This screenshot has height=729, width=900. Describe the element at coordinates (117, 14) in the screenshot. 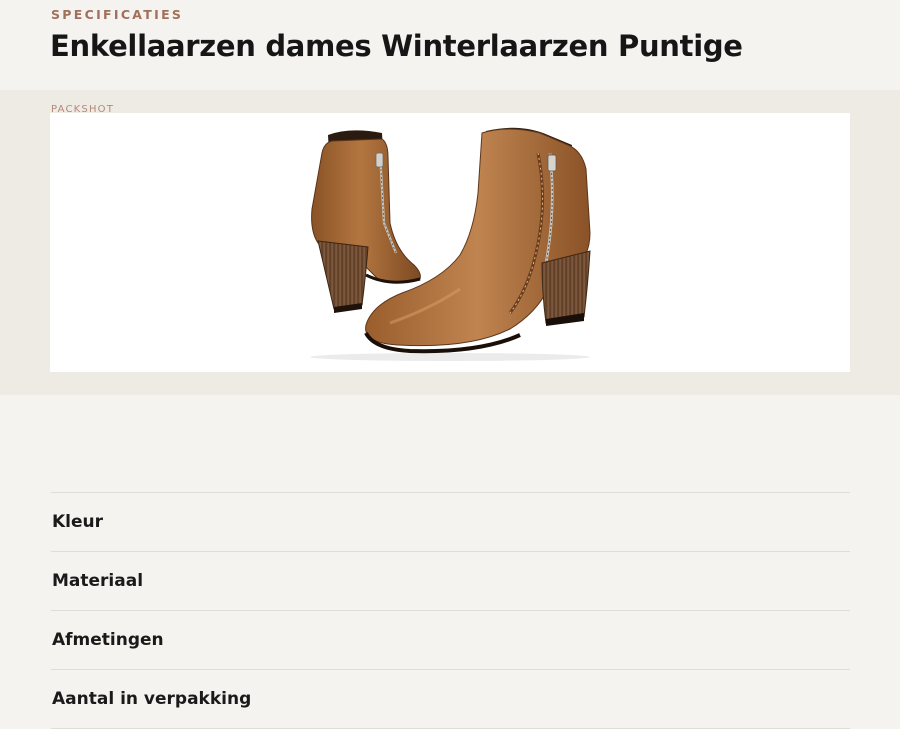

I see `section-eyebrow: SPECIFICATIES` at that location.